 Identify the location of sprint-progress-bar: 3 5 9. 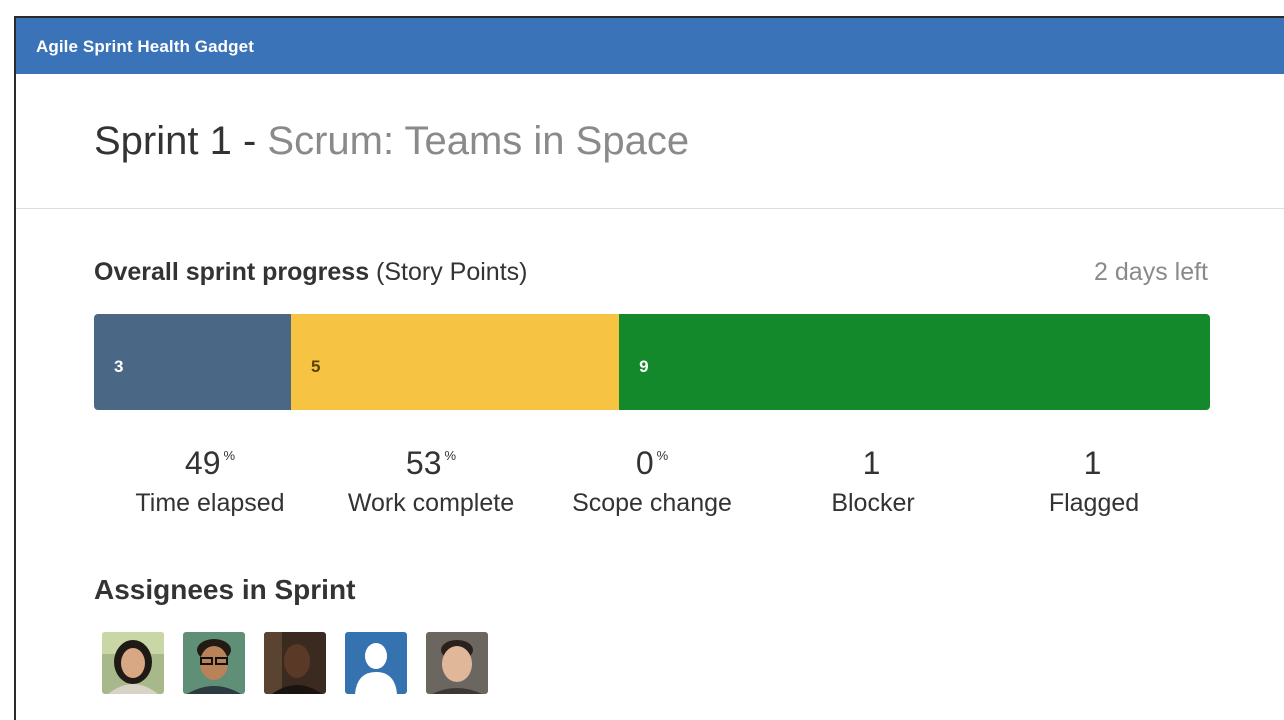
(652, 362).